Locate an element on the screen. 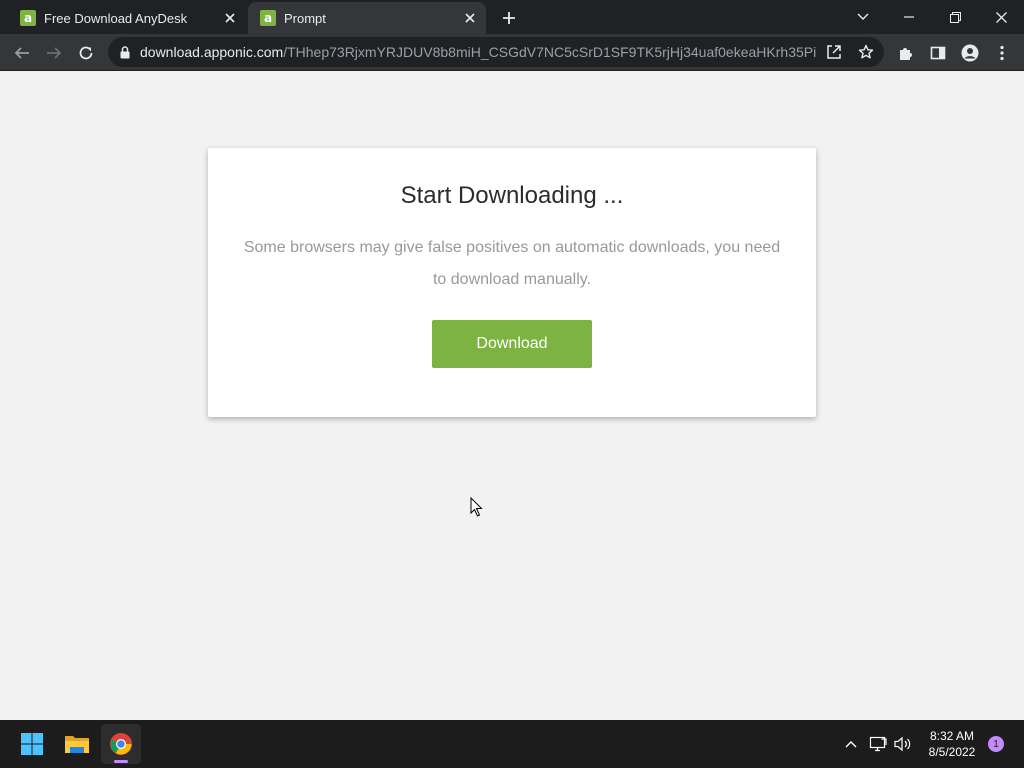 This screenshot has height=768, width=1024. share-icon is located at coordinates (834, 52).